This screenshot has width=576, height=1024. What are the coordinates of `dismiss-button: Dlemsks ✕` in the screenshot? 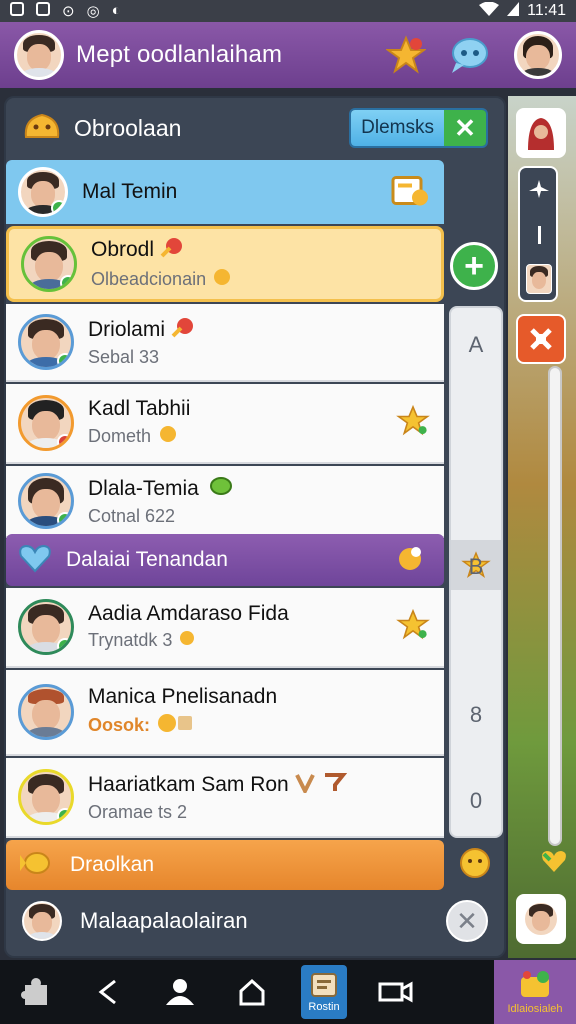 It's located at (418, 128).